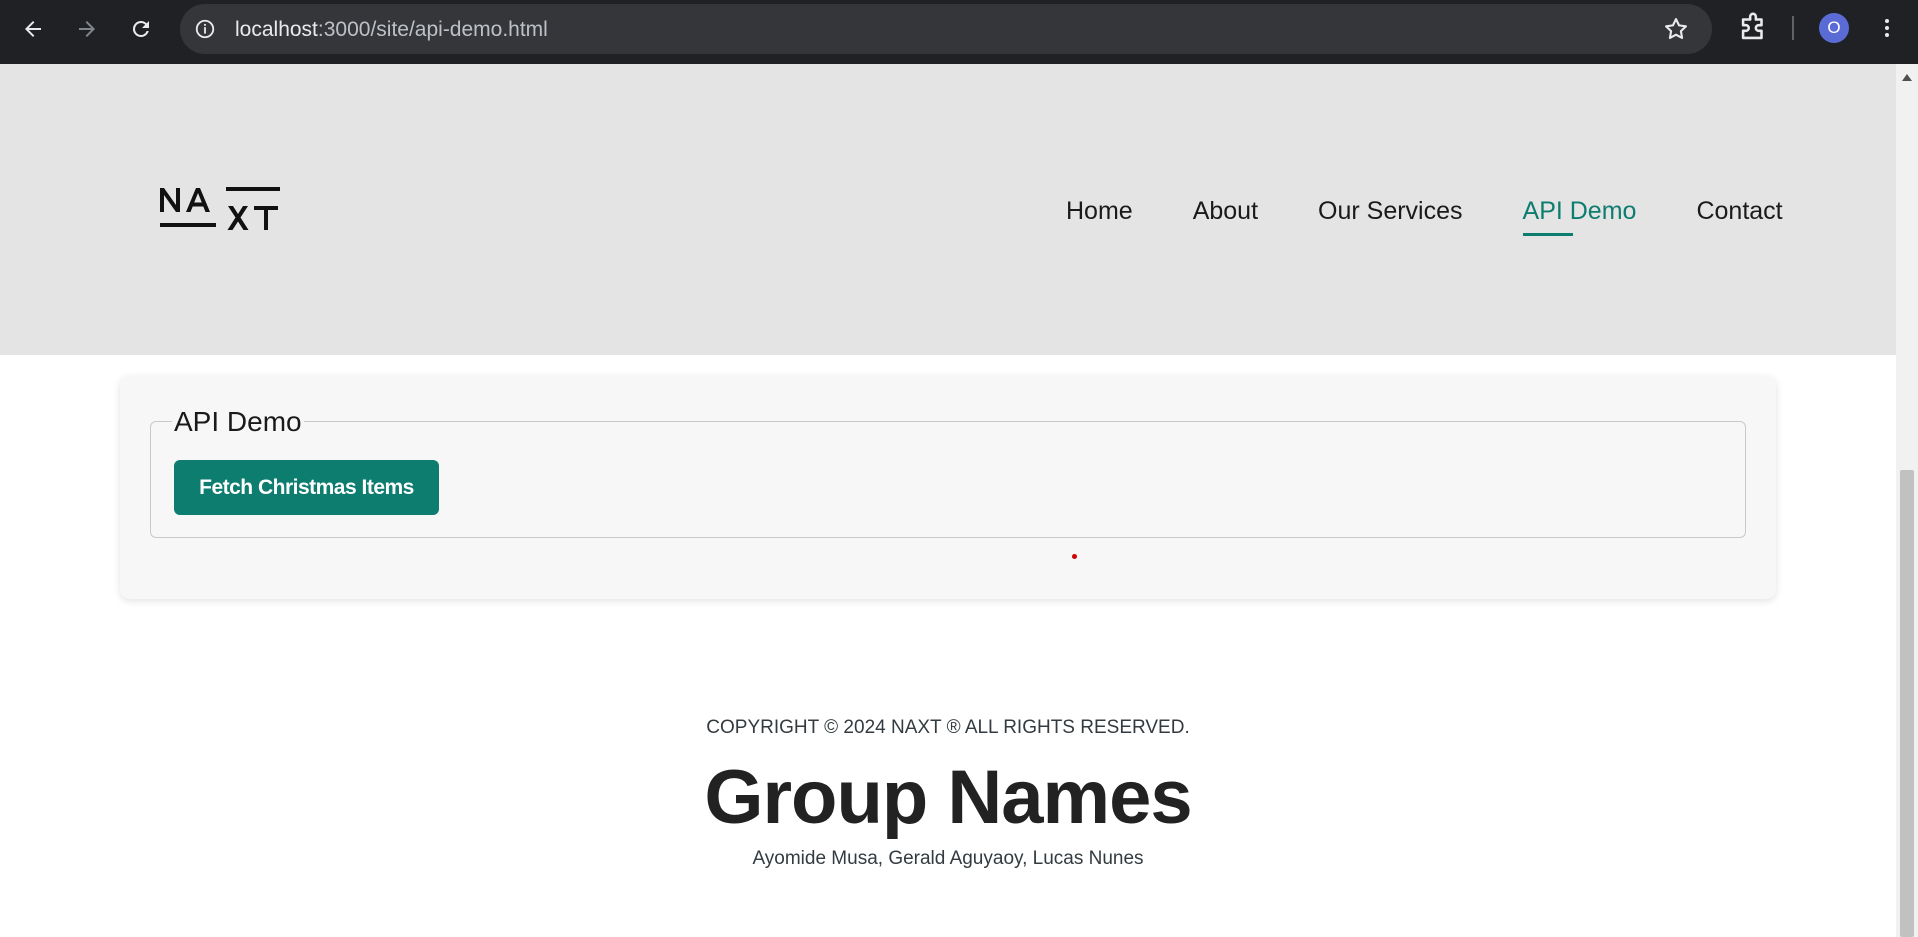 The width and height of the screenshot is (1918, 937). Describe the element at coordinates (1793, 28) in the screenshot. I see `toolbar-separator` at that location.